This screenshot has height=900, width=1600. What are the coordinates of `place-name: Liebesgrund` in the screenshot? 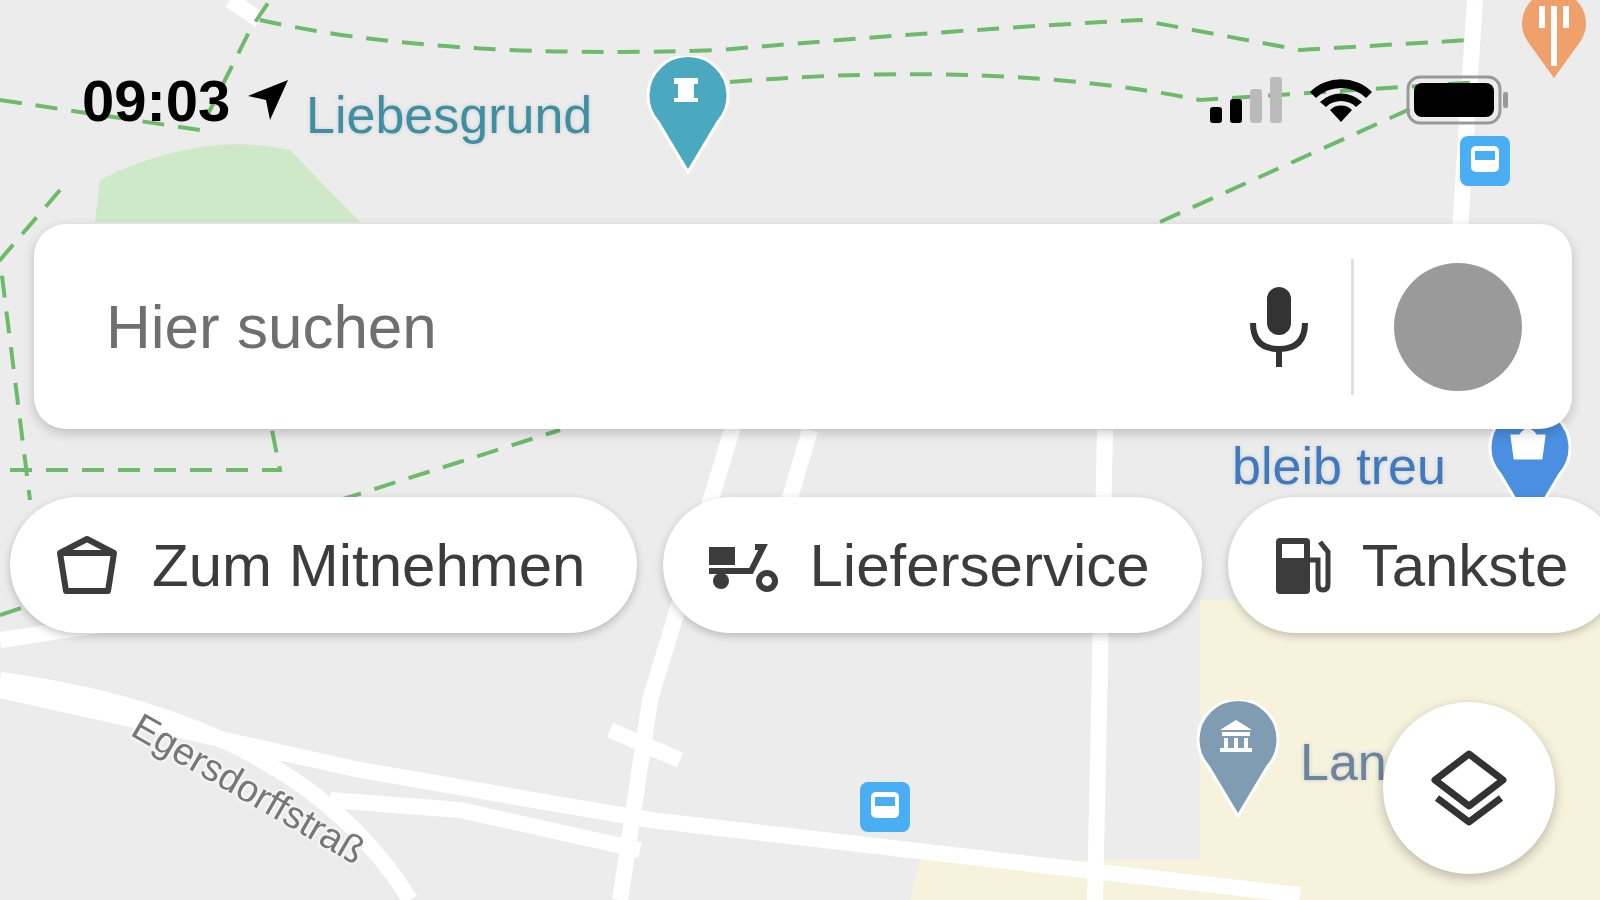 It's located at (449, 115).